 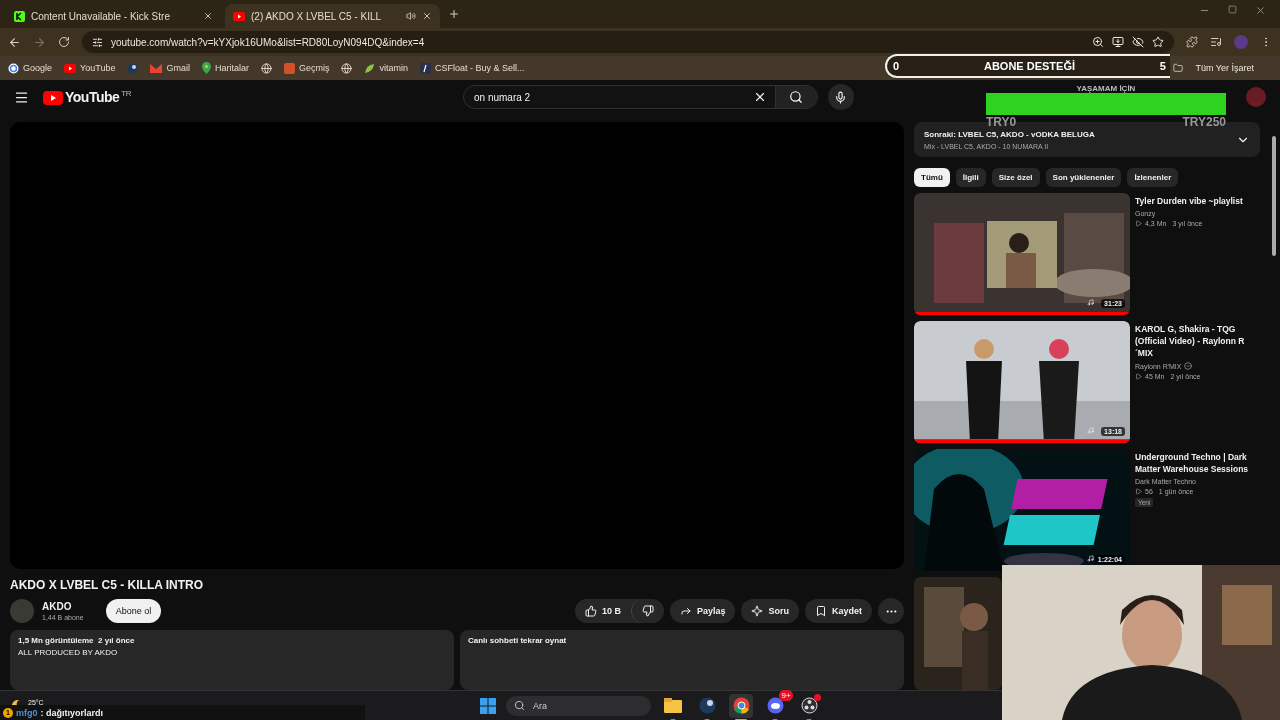 I want to click on filter-chip: İlgili, so click(x=970, y=177).